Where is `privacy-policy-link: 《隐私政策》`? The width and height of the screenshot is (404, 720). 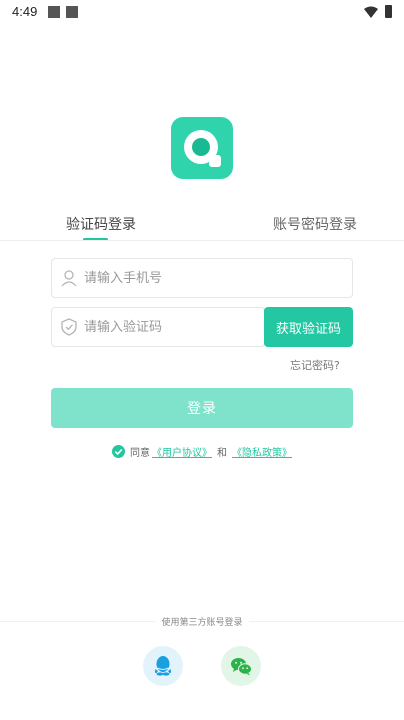
privacy-policy-link: 《隐私政策》 is located at coordinates (262, 451).